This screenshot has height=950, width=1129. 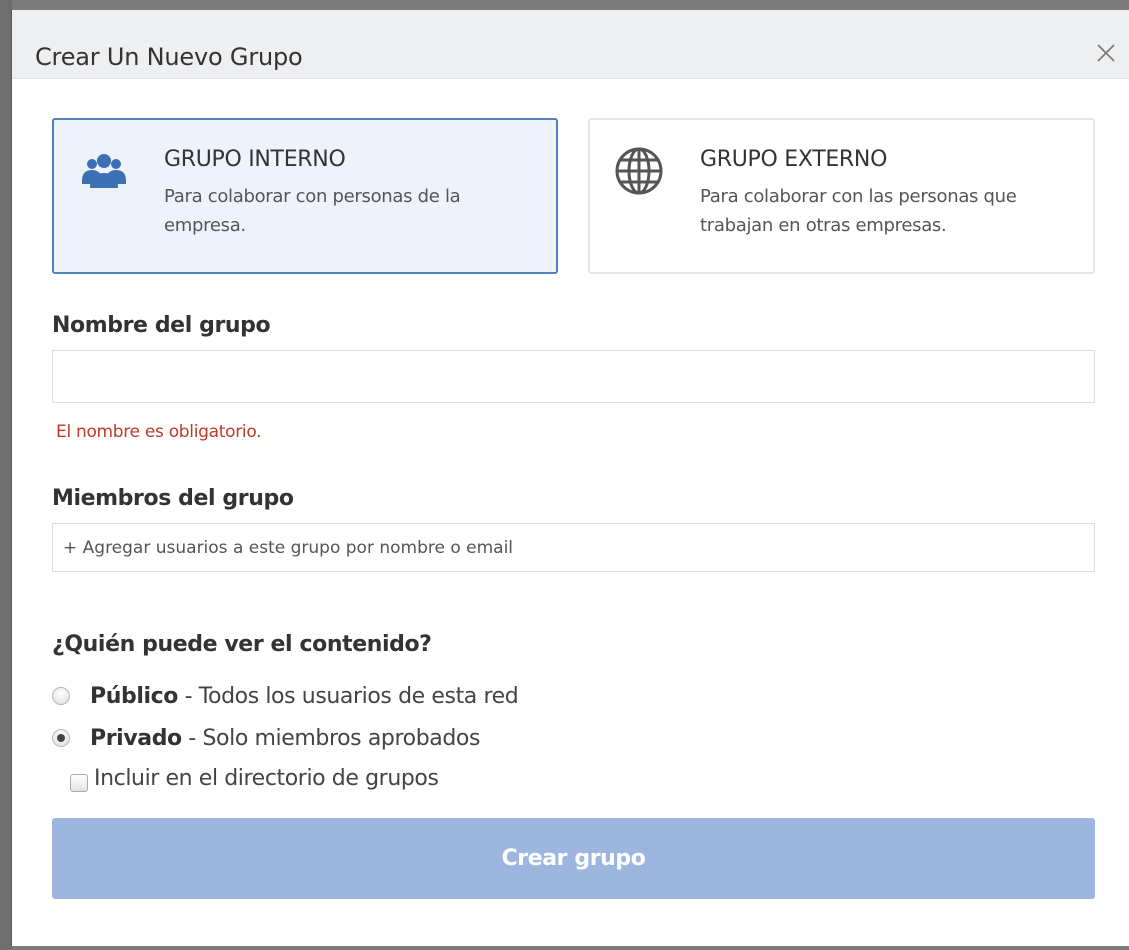 I want to click on close-icon, so click(x=1106, y=53).